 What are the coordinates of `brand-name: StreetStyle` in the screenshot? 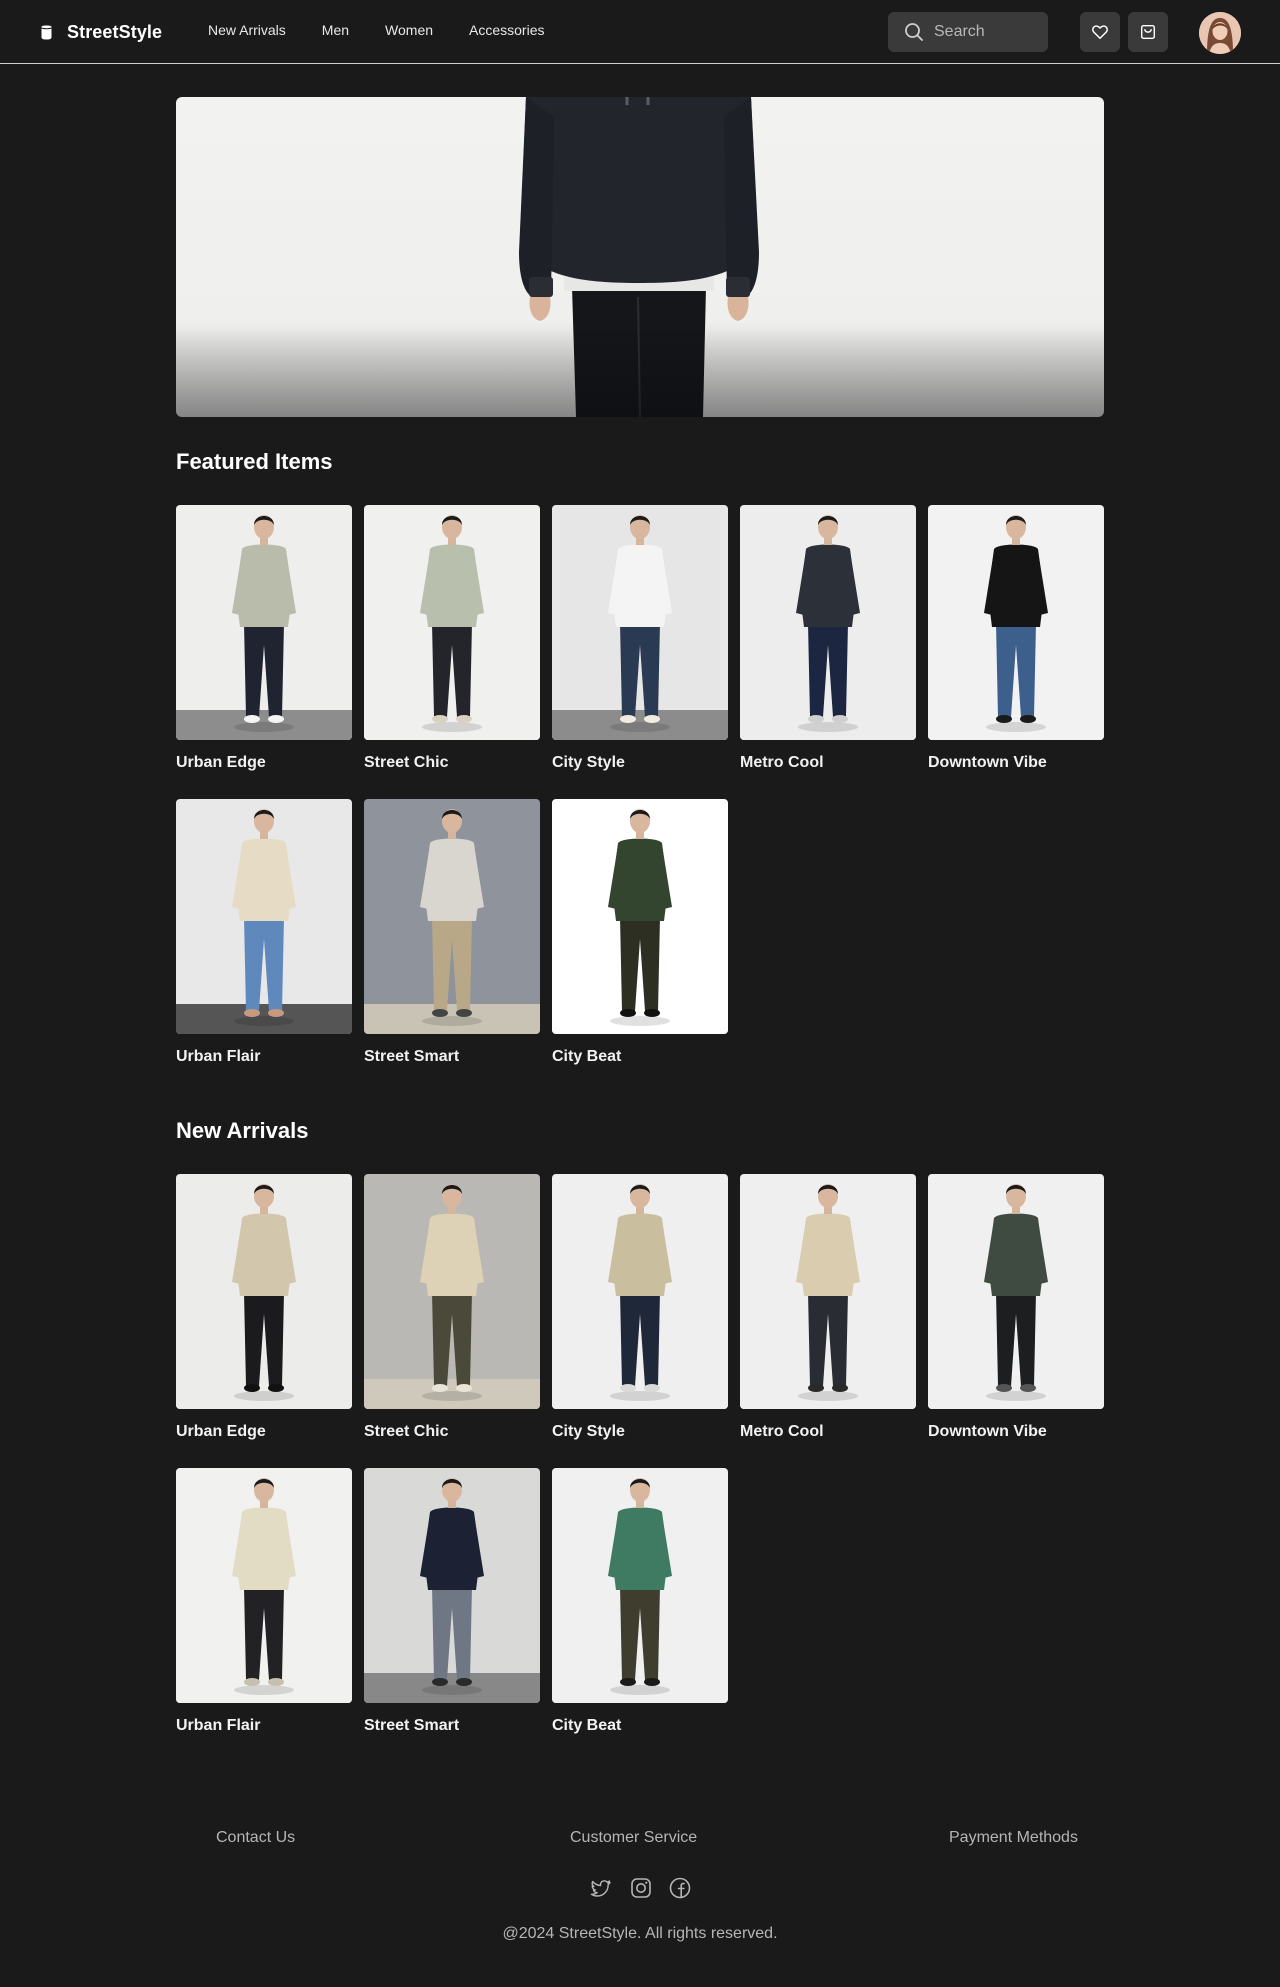 It's located at (115, 31).